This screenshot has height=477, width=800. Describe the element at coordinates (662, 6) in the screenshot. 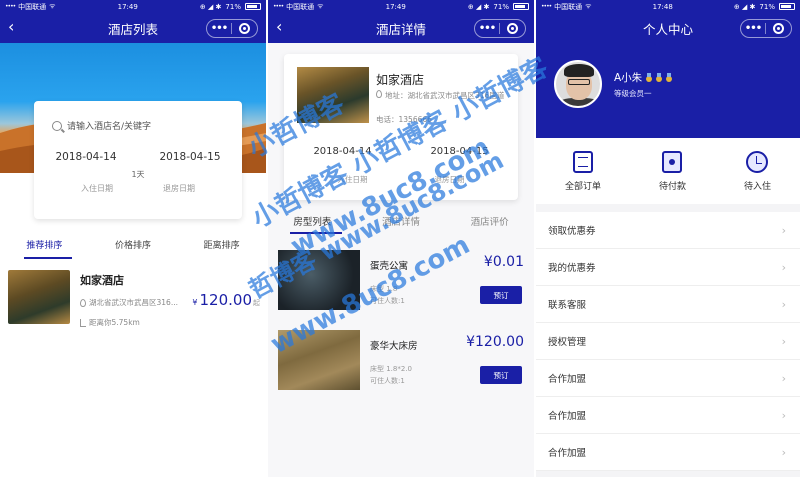

I see `status-time: 17:48` at that location.